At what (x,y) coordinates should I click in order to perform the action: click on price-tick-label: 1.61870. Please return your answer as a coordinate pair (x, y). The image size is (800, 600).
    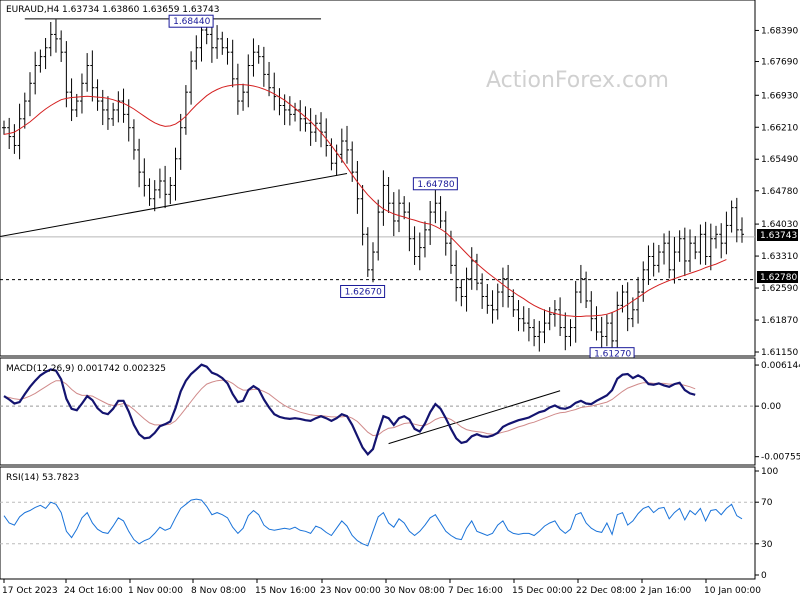
    Looking at the image, I should click on (779, 321).